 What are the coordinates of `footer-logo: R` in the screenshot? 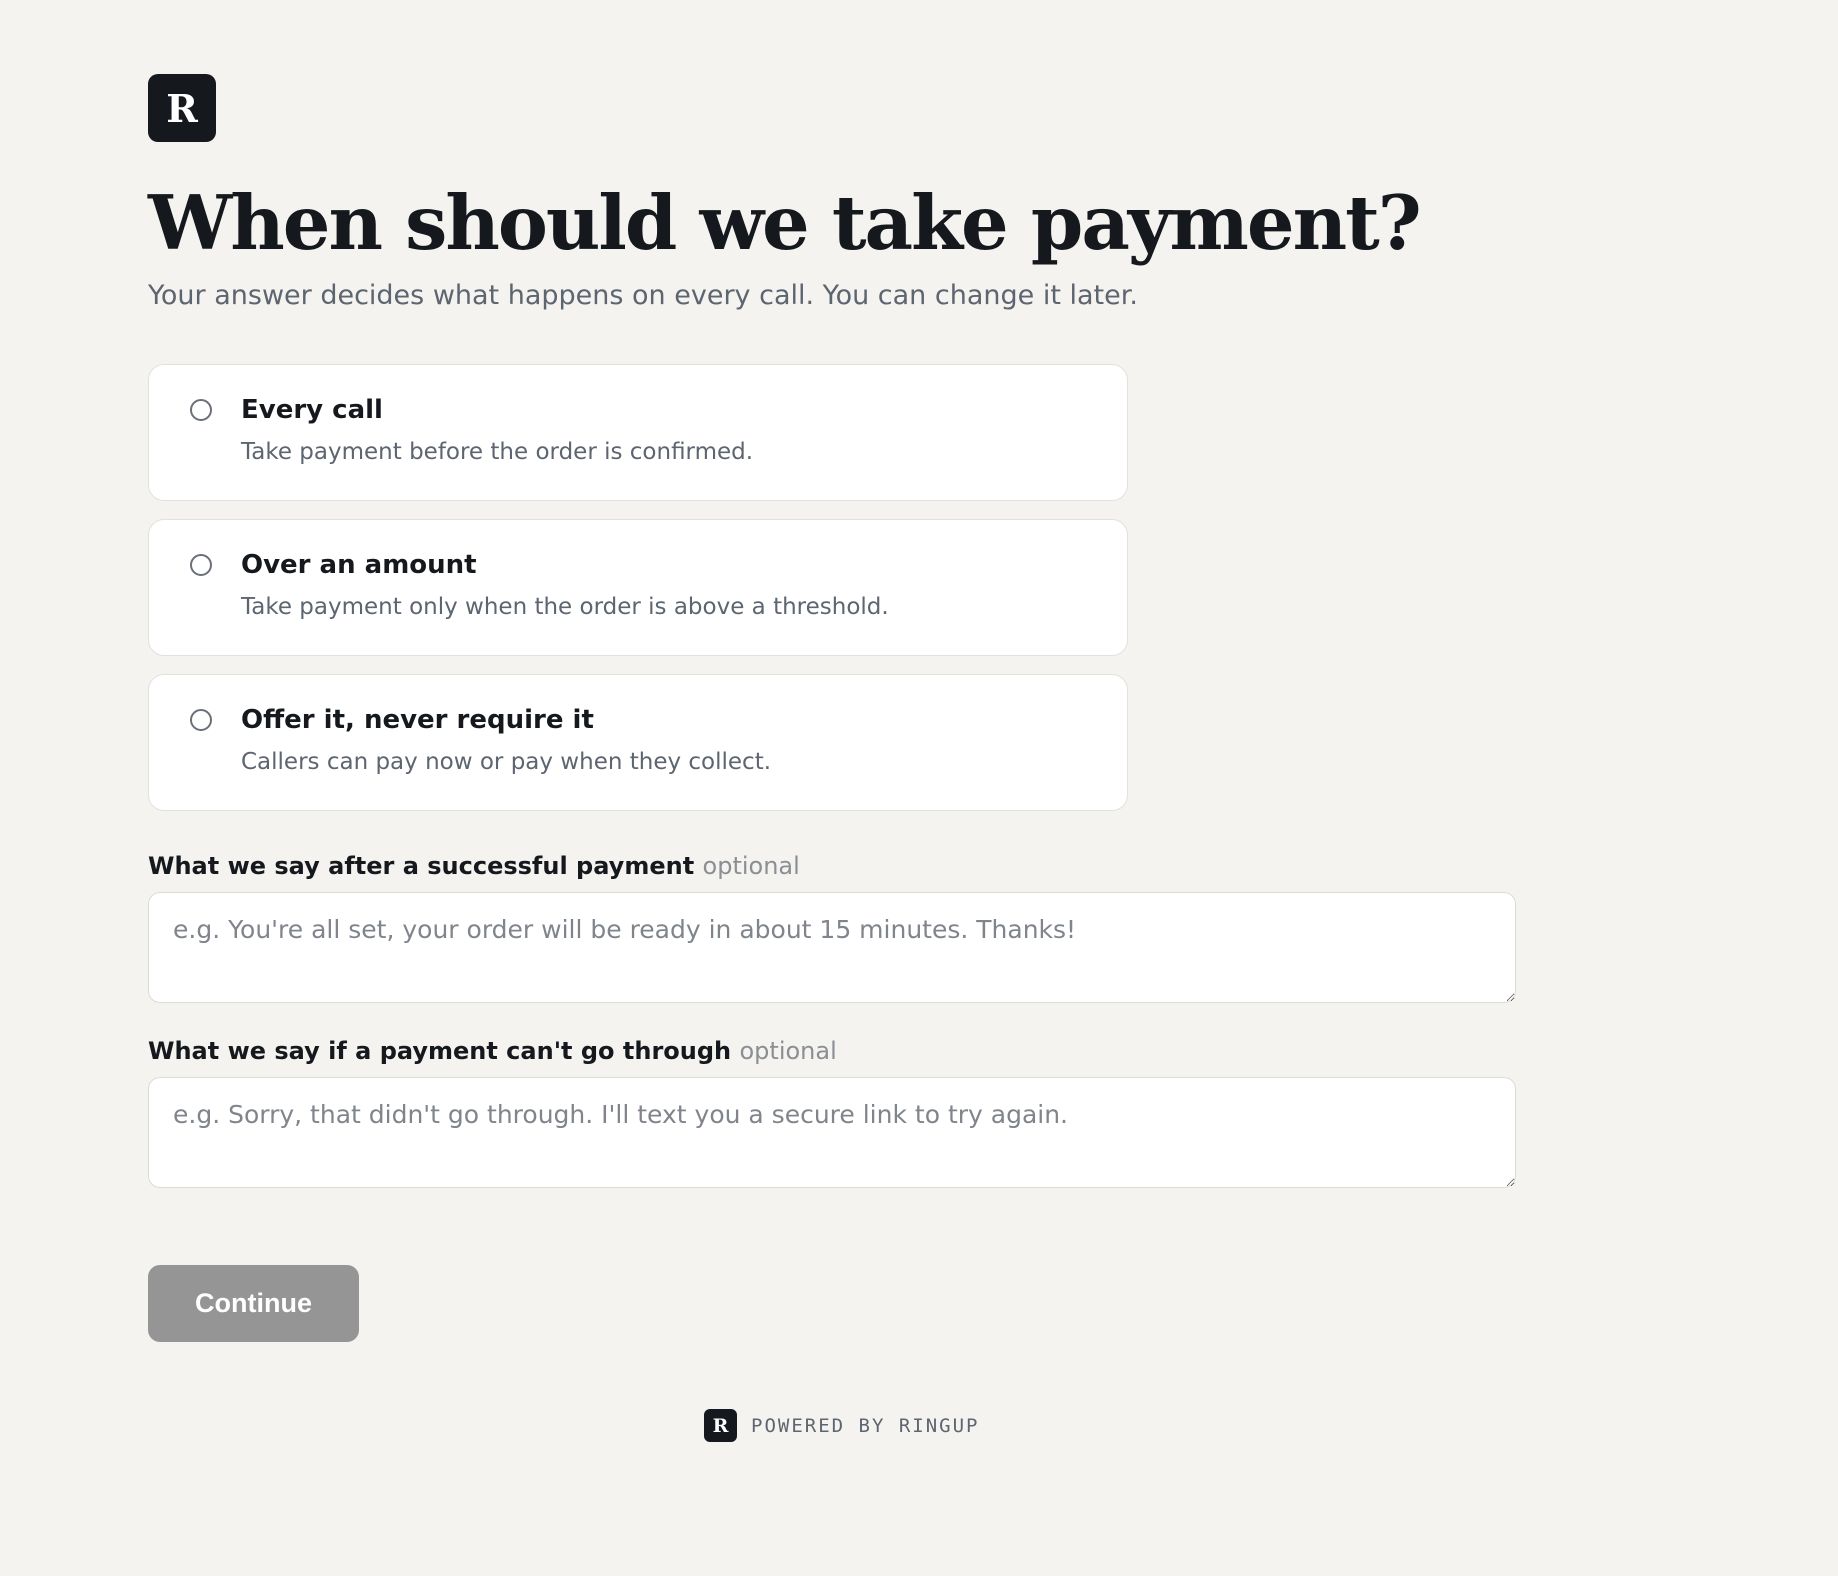 It's located at (720, 1425).